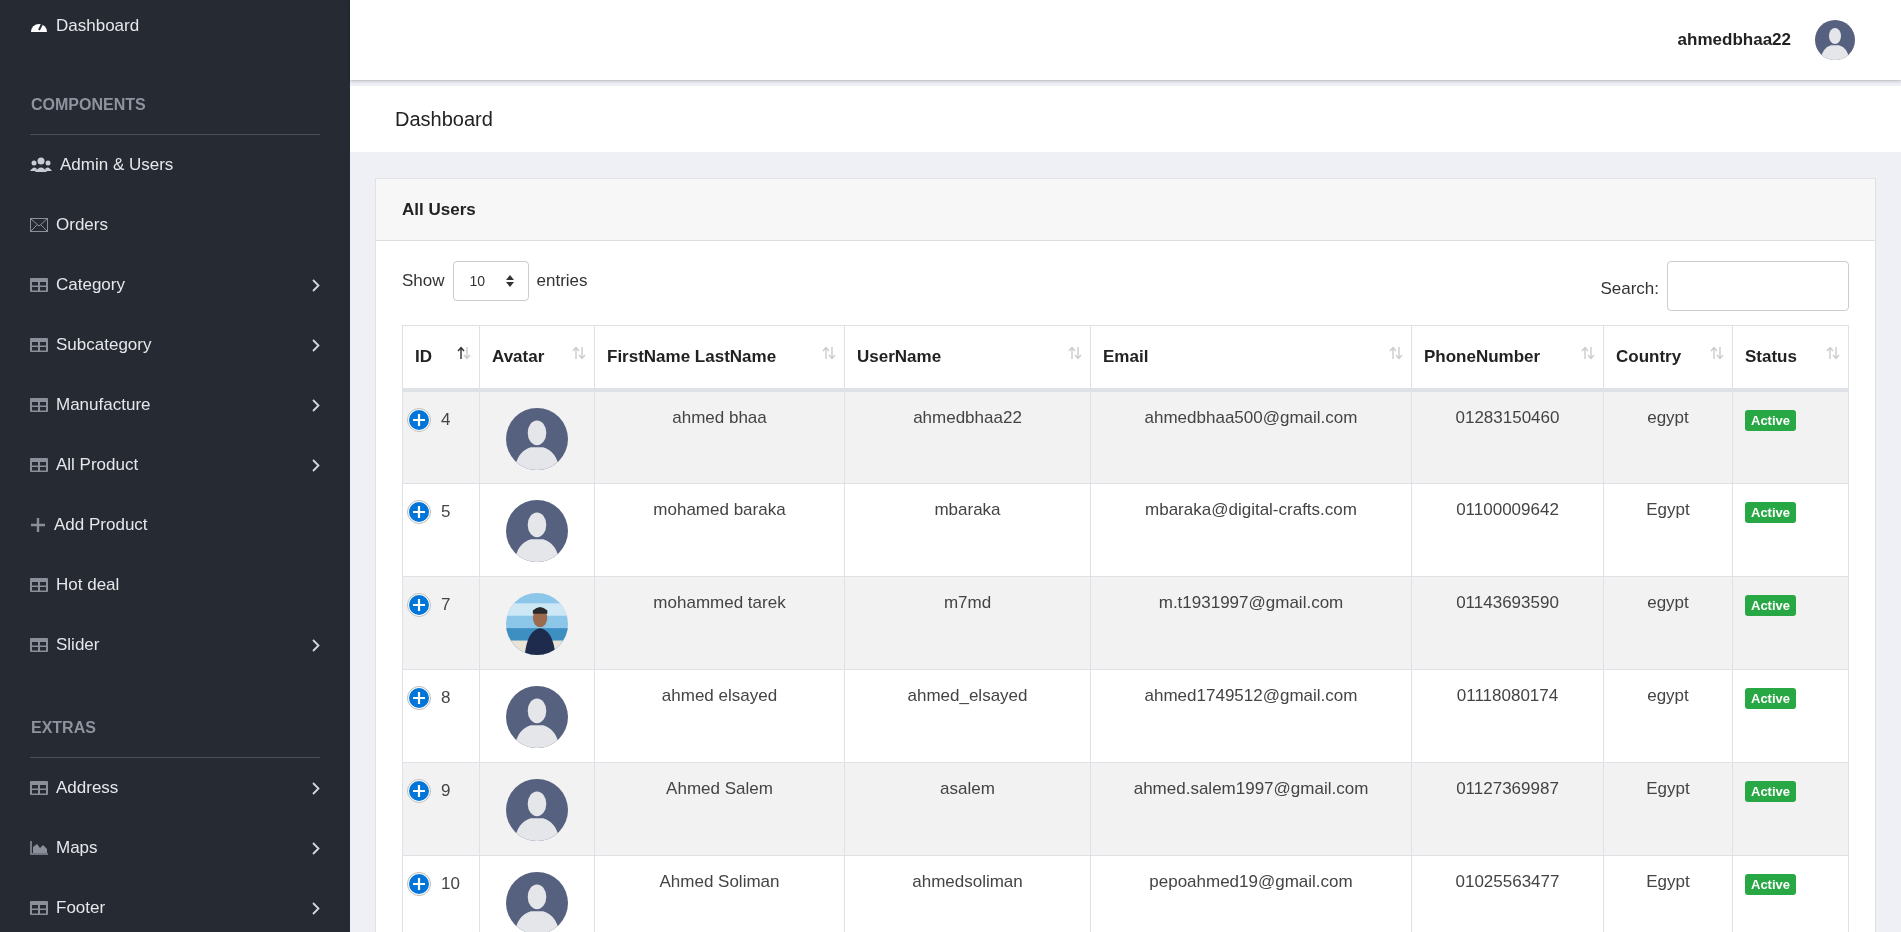 The image size is (1901, 932). Describe the element at coordinates (1507, 695) in the screenshot. I see `table-cell: 01118080174` at that location.